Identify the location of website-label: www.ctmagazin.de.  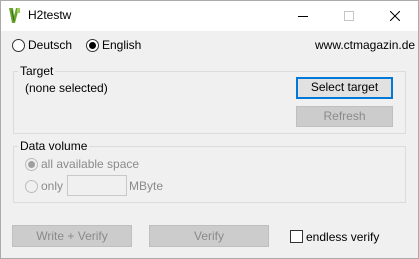
(365, 45).